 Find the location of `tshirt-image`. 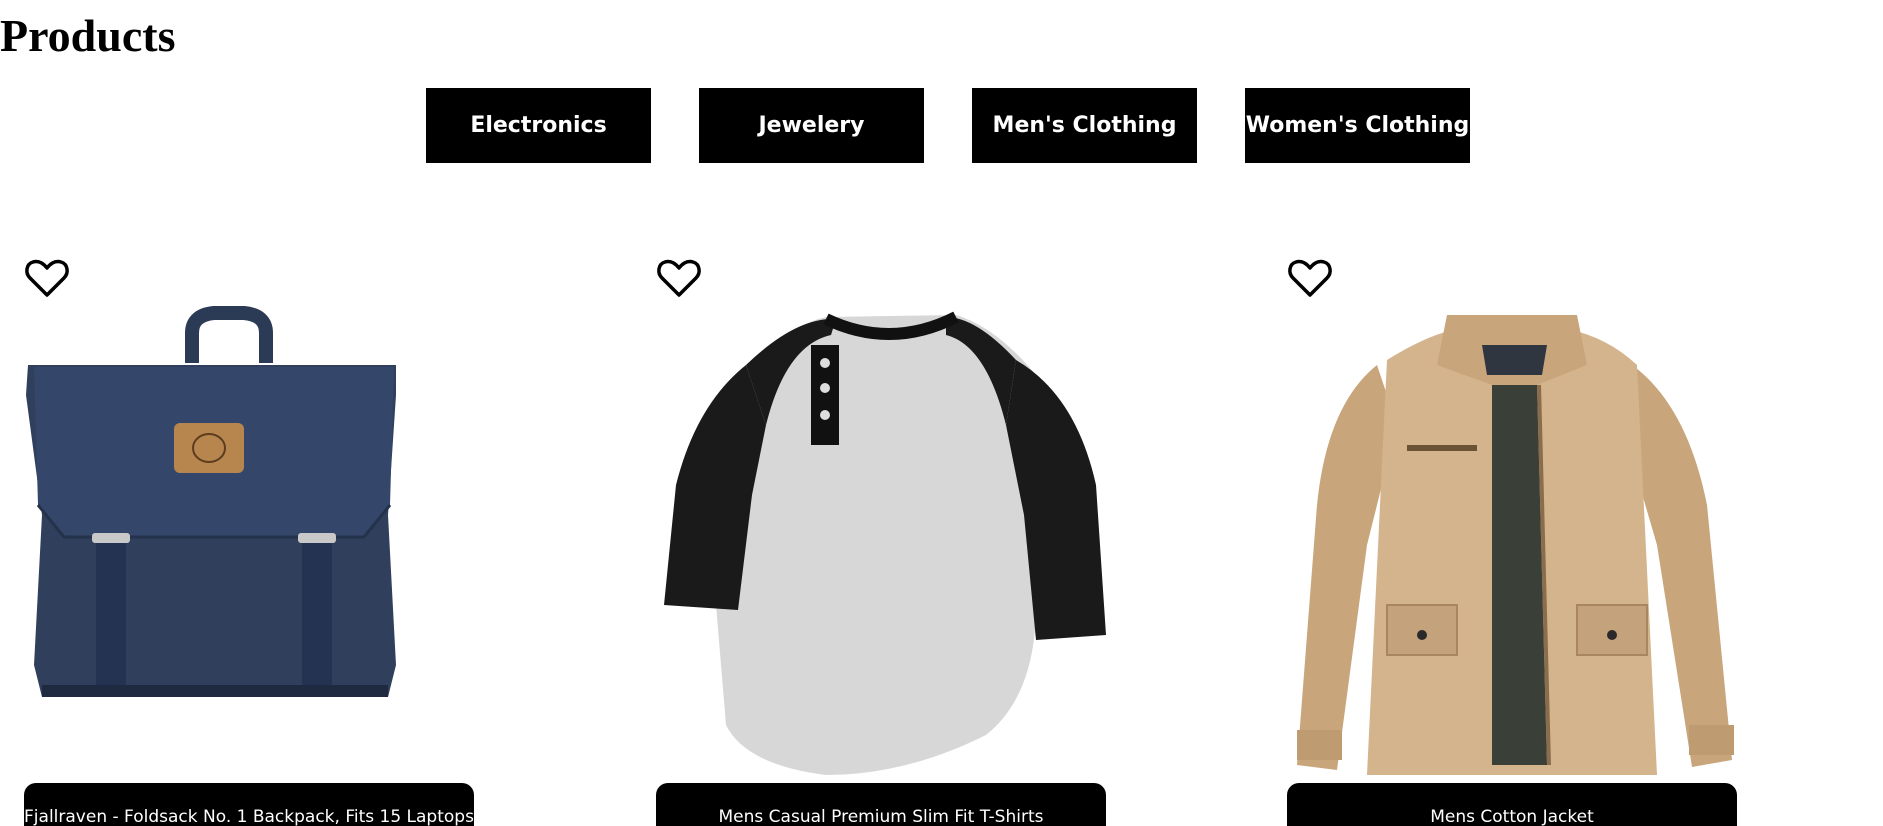

tshirt-image is located at coordinates (881, 545).